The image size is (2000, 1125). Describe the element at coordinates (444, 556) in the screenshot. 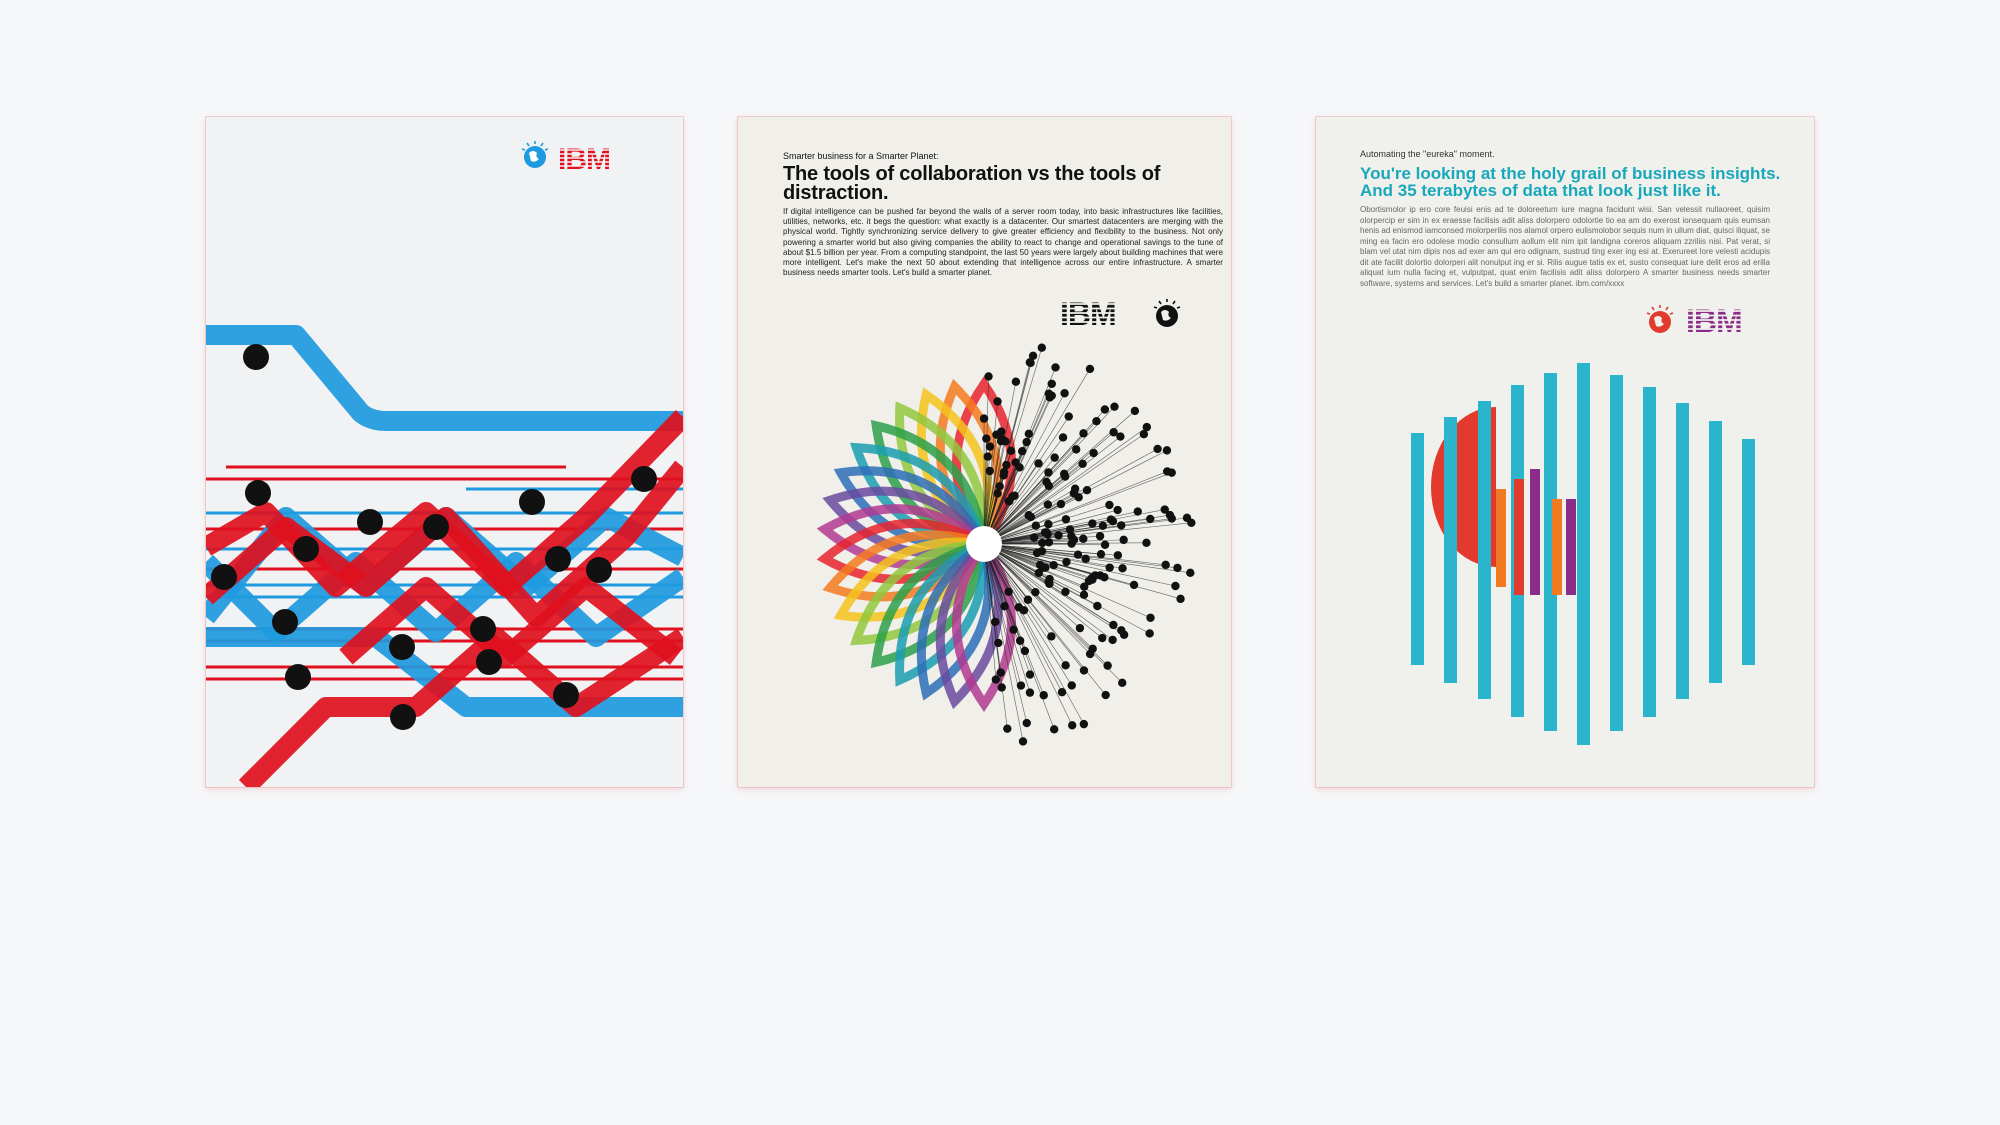

I see `ribbons-artwork` at that location.